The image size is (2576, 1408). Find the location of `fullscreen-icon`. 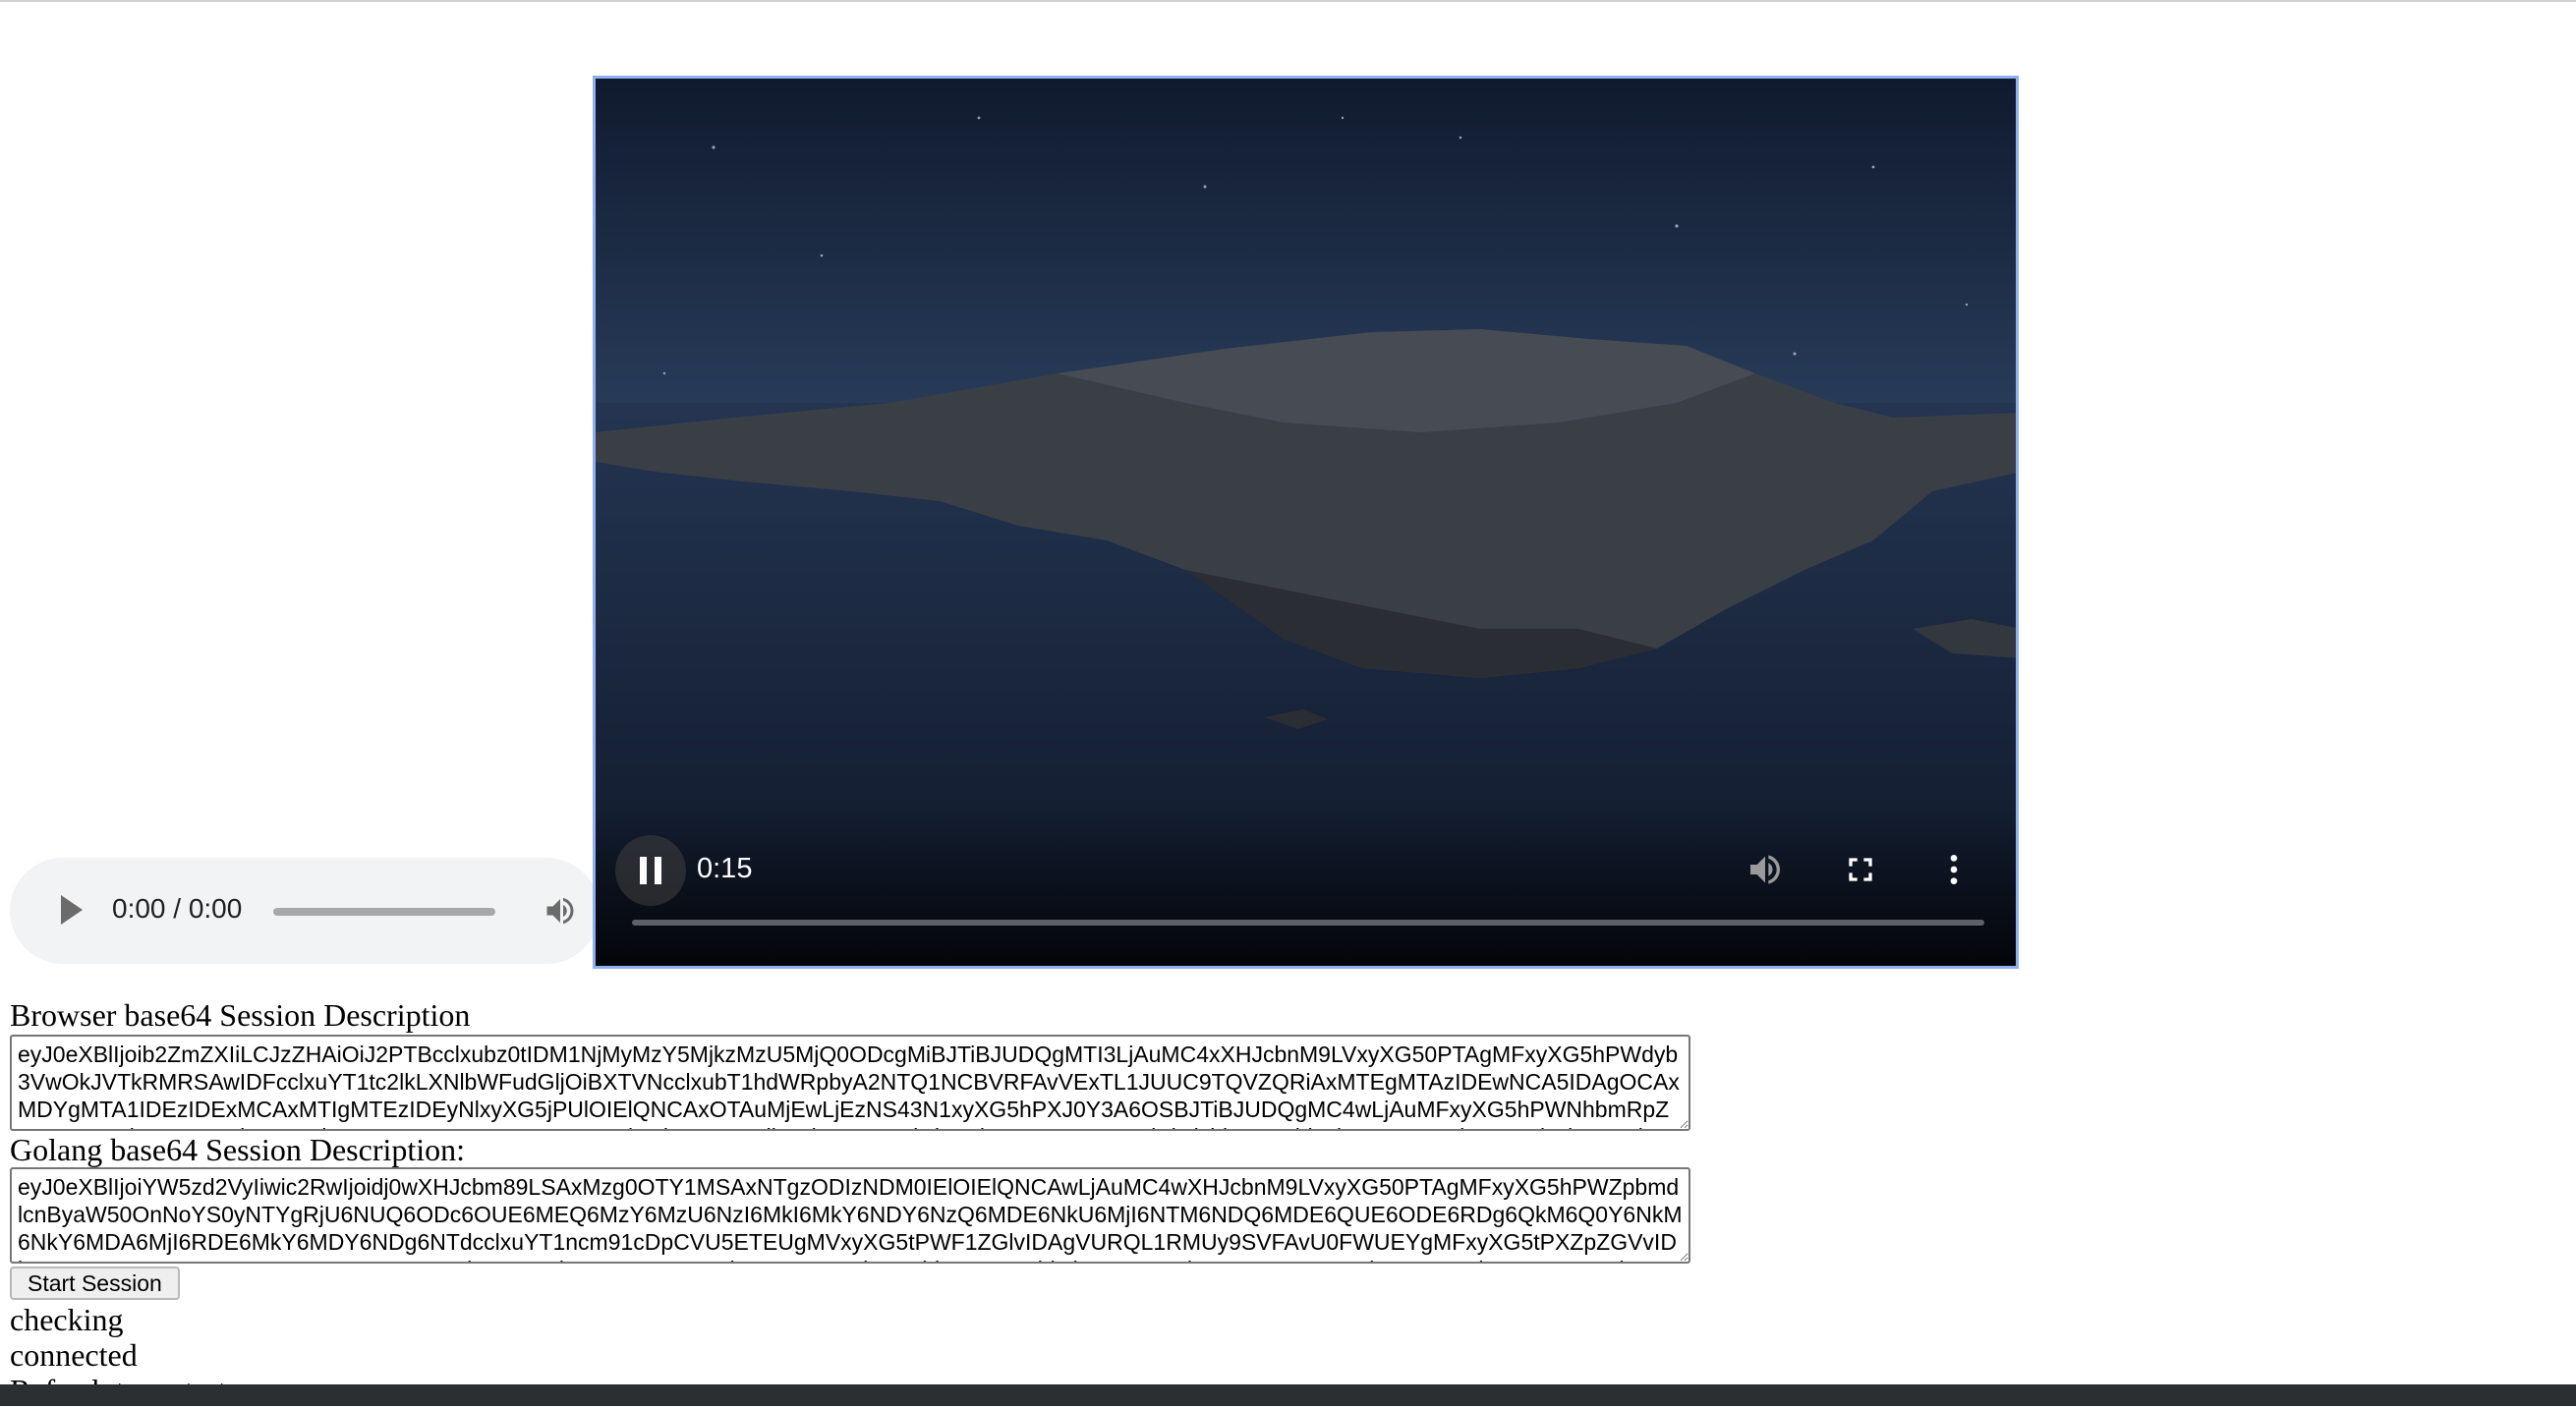

fullscreen-icon is located at coordinates (1861, 869).